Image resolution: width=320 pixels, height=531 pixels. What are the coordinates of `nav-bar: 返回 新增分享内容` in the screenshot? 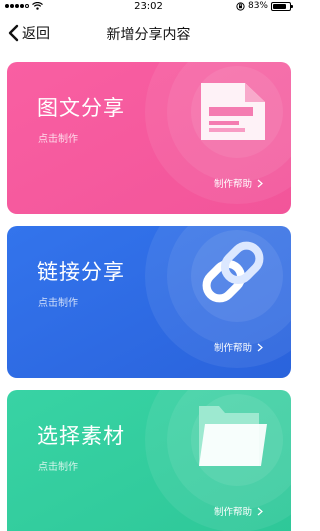 It's located at (148, 33).